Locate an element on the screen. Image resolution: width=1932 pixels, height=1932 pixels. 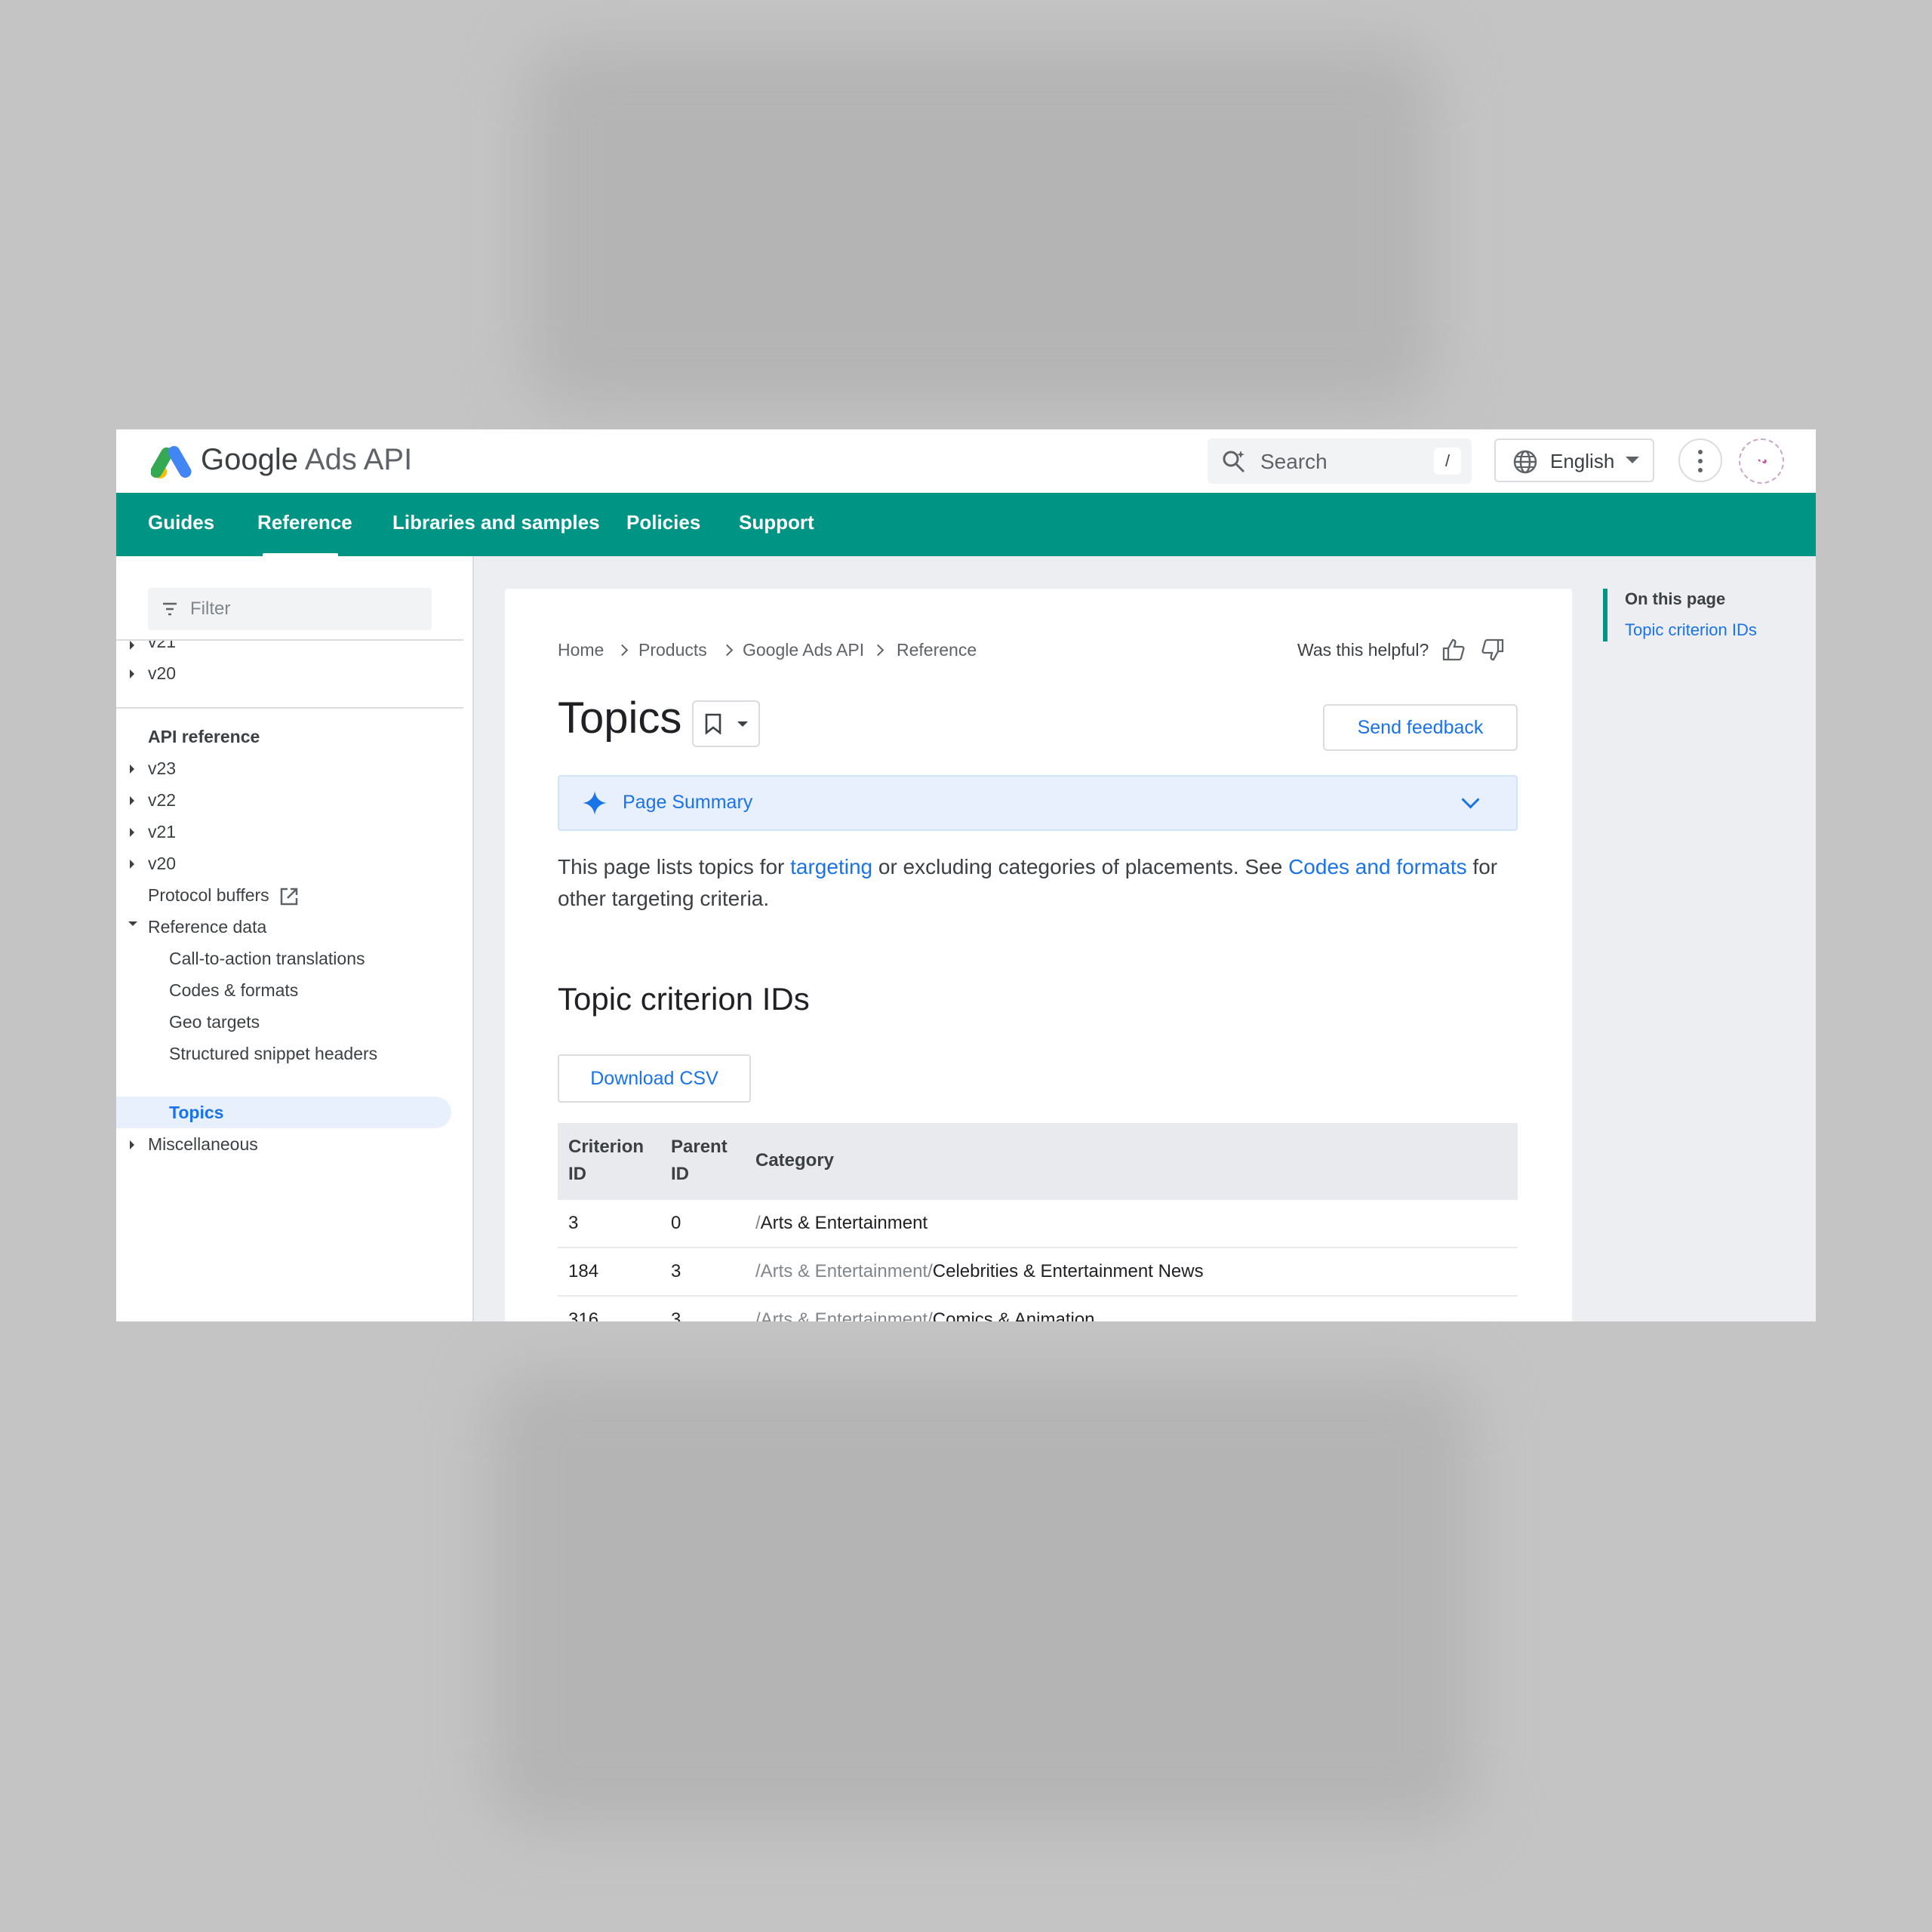
category-name: Celebrities & Entertainment News is located at coordinates (1068, 1271).